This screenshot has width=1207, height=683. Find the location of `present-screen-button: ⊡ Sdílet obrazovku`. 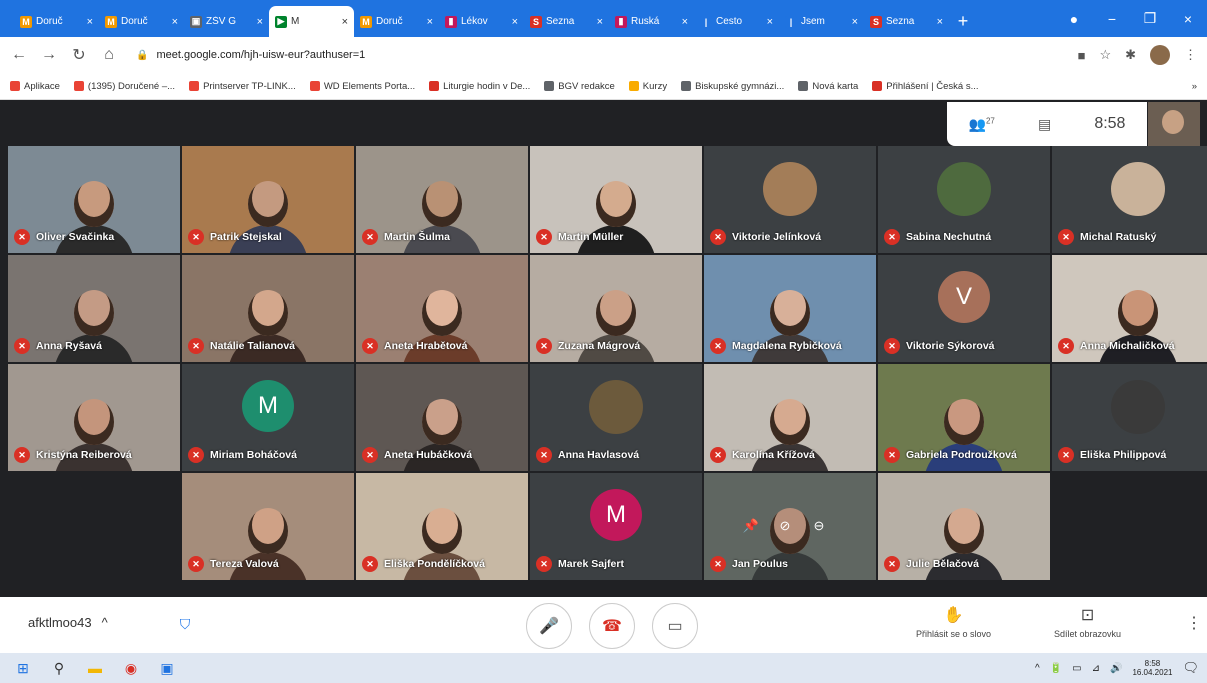

present-screen-button: ⊡ Sdílet obrazovku is located at coordinates (1087, 622).